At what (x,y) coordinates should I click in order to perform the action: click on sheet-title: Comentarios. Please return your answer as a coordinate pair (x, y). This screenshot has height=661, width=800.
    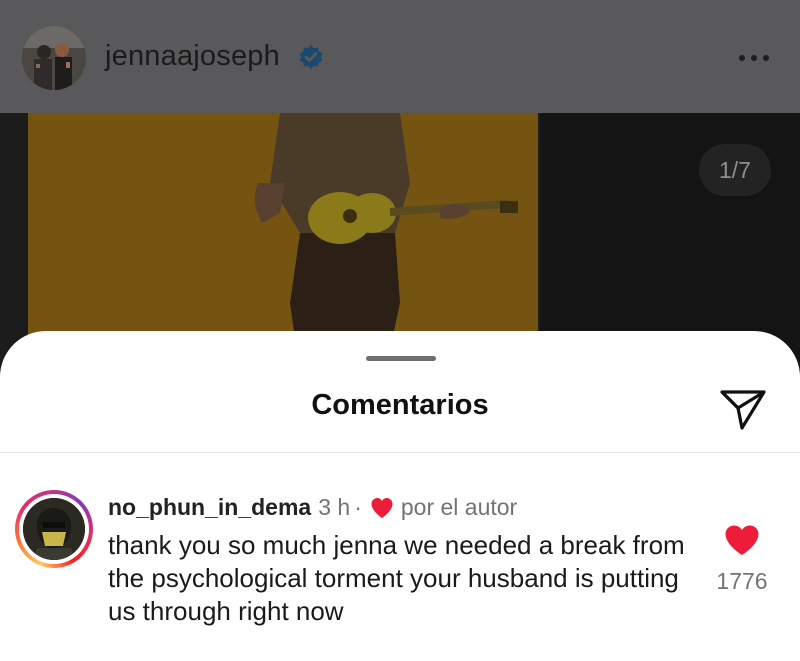
    Looking at the image, I should click on (400, 405).